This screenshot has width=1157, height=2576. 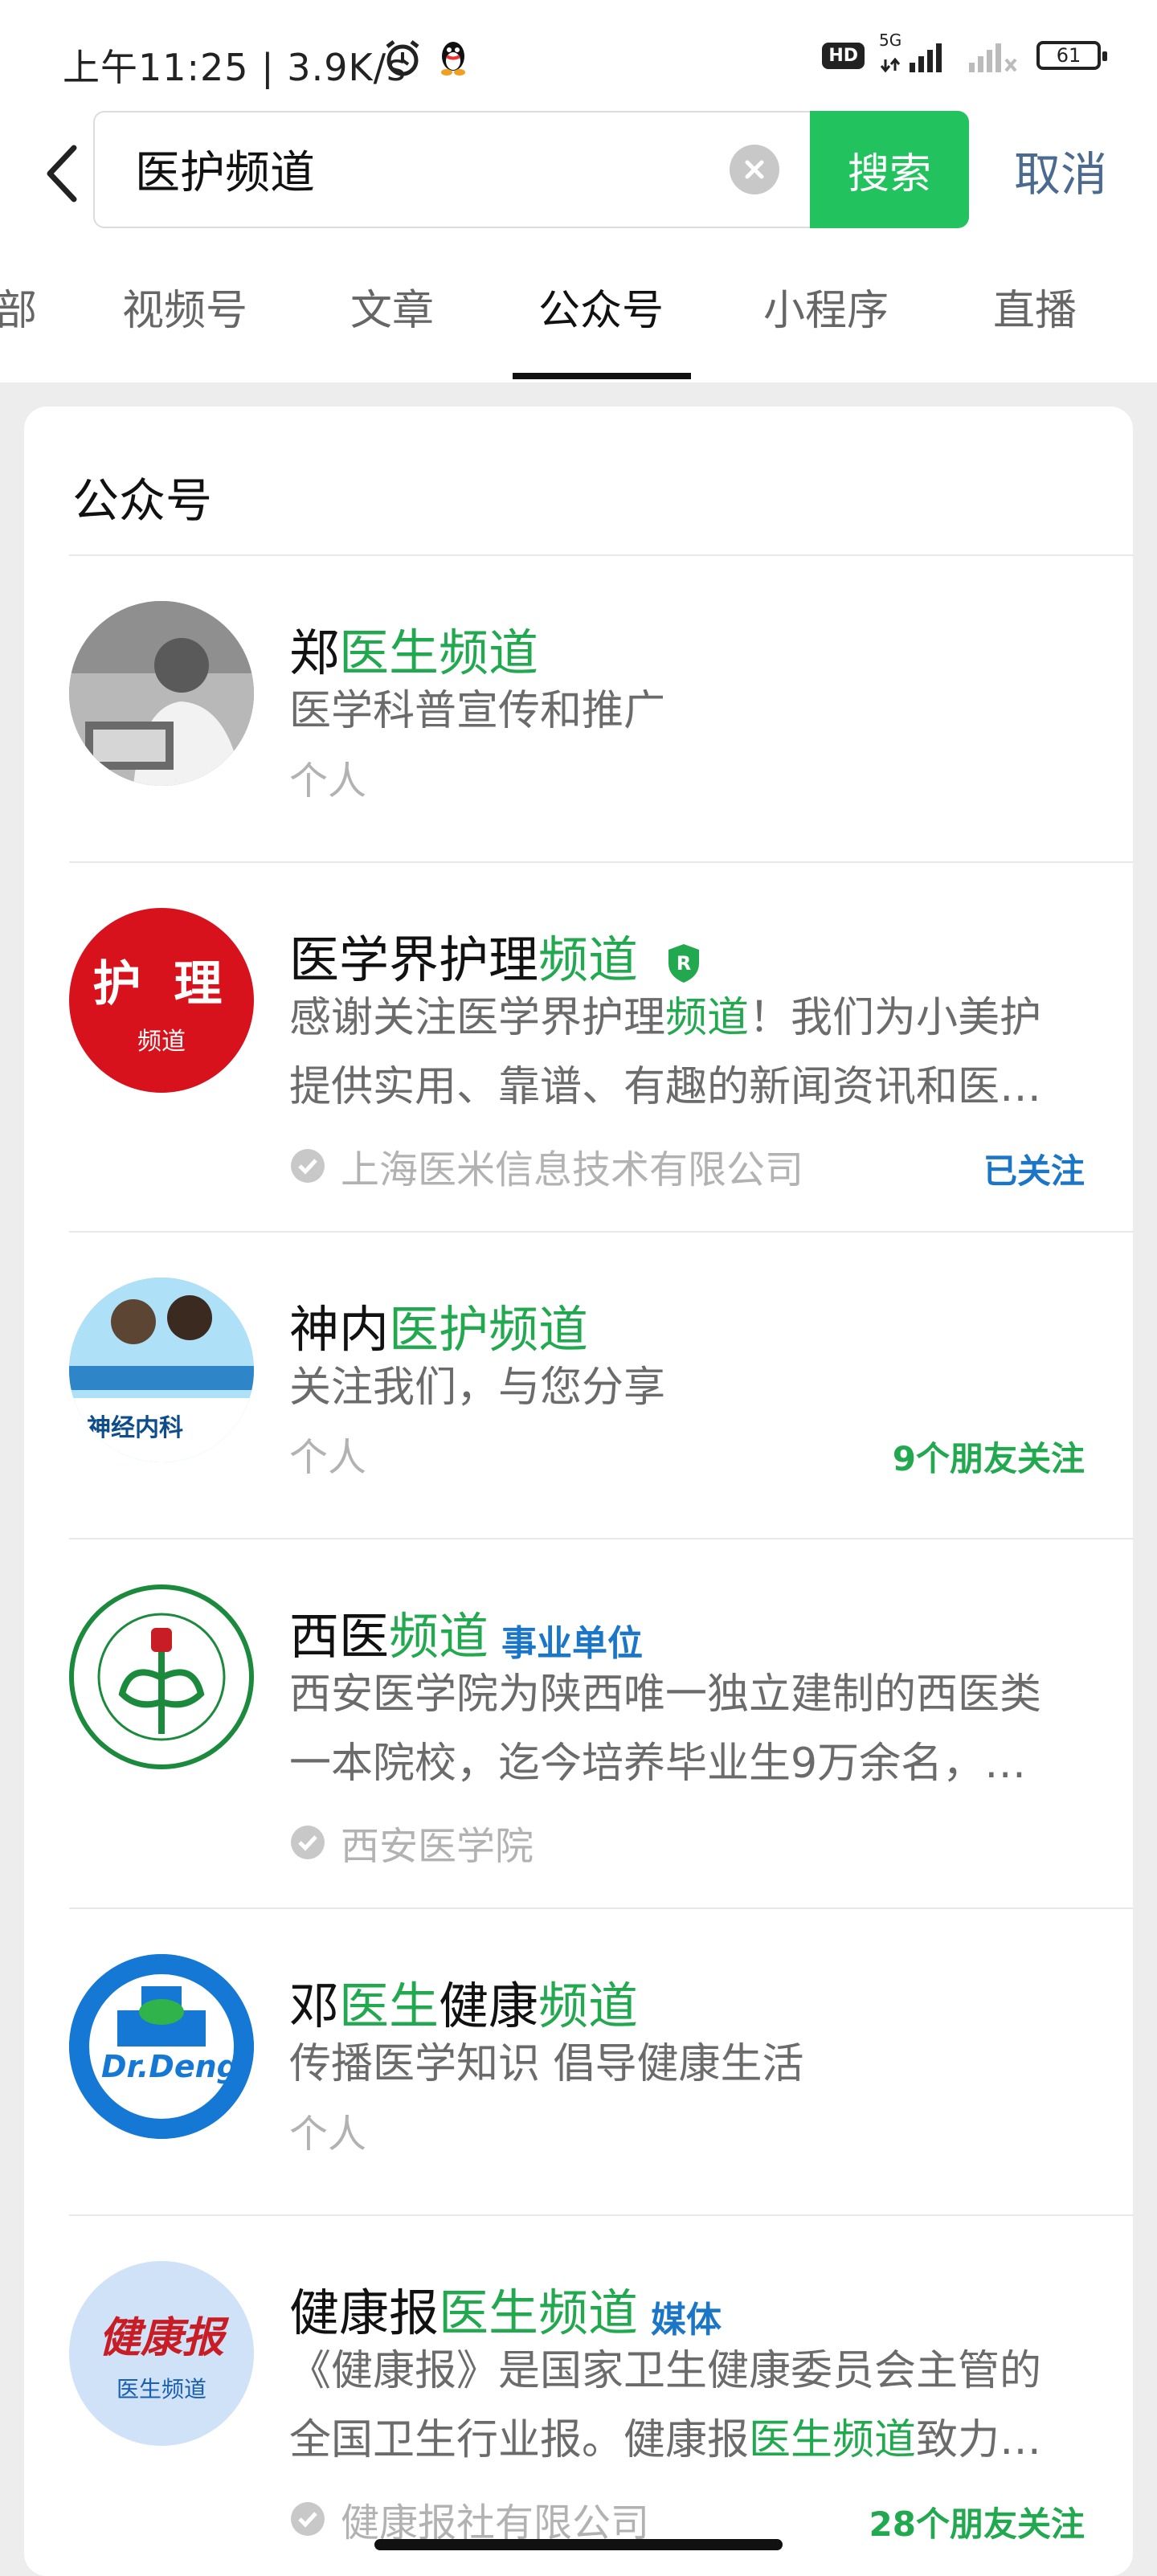 I want to click on tab-channels: 视频号, so click(x=184, y=306).